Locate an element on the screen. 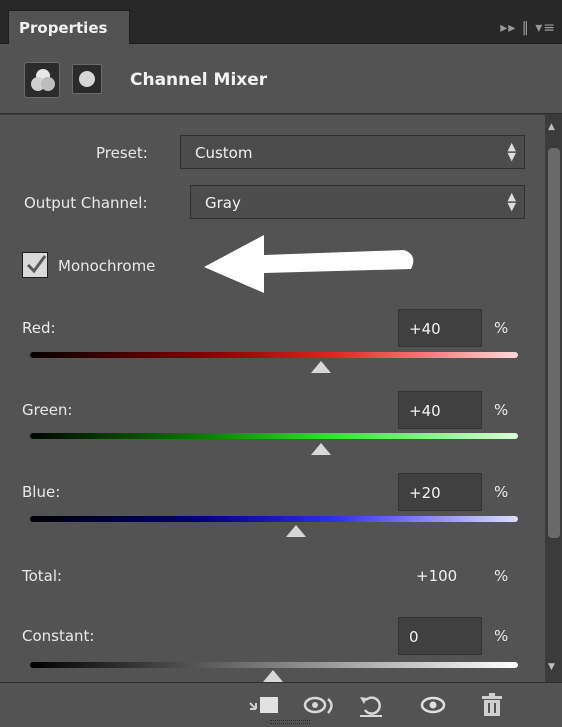 Image resolution: width=562 pixels, height=727 pixels. panel-menu-controls: ▸▸ ‖ ▾≡ is located at coordinates (528, 28).